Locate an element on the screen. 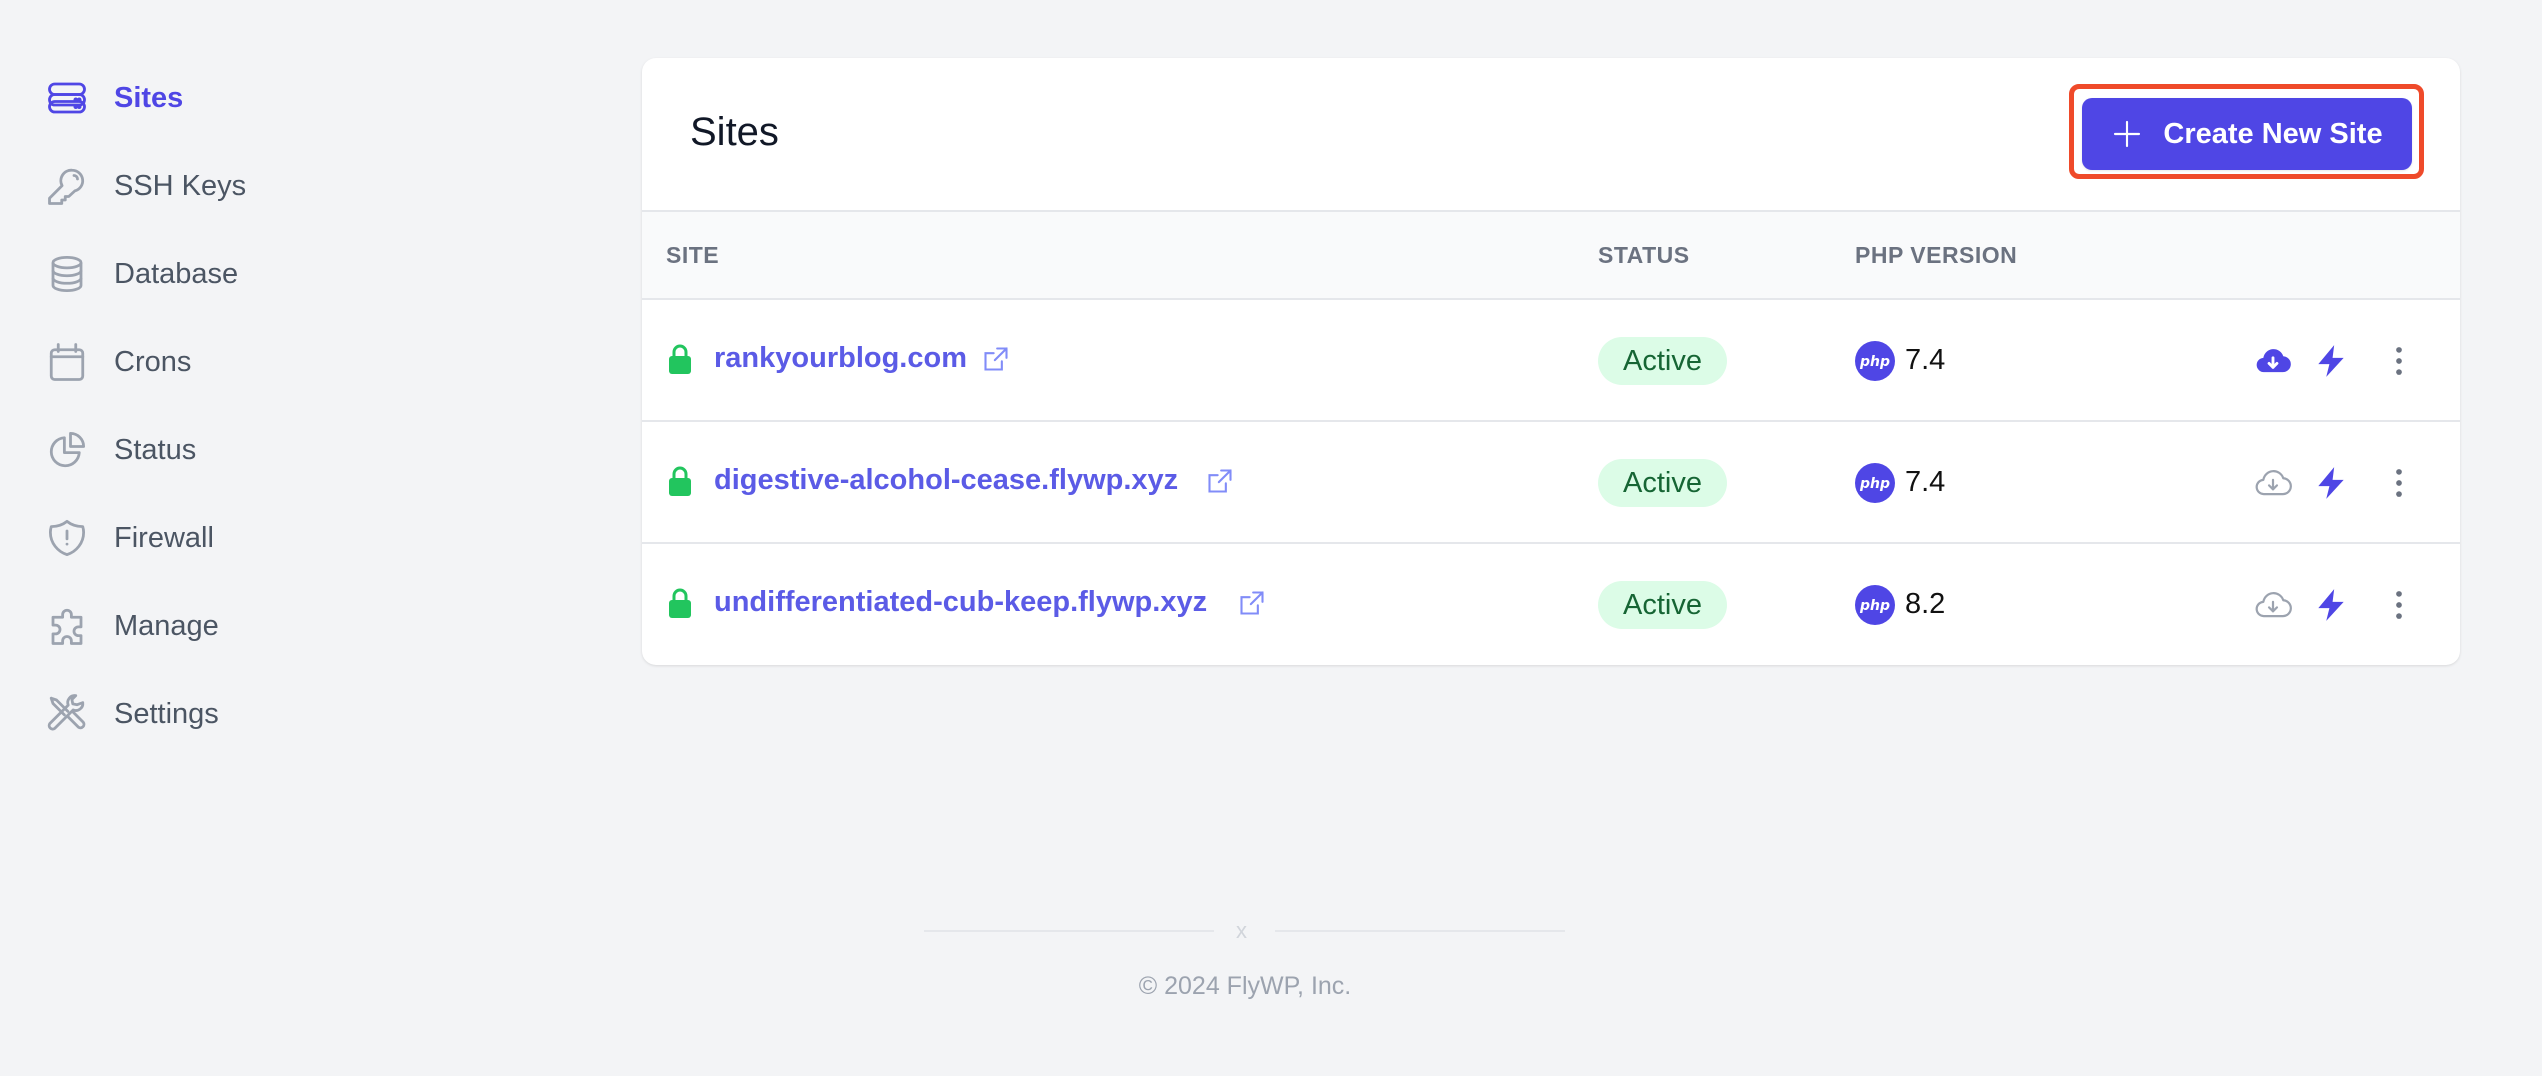 This screenshot has height=1076, width=2542. sidebar-item-label: Firewall is located at coordinates (164, 537).